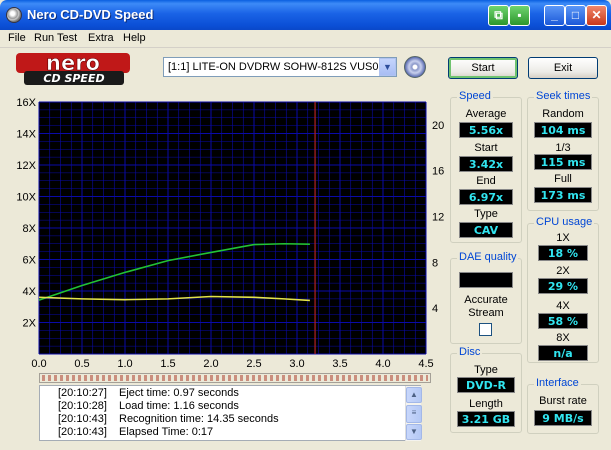 The width and height of the screenshot is (611, 450). I want to click on y-tick-label-left: 10X, so click(26, 198).